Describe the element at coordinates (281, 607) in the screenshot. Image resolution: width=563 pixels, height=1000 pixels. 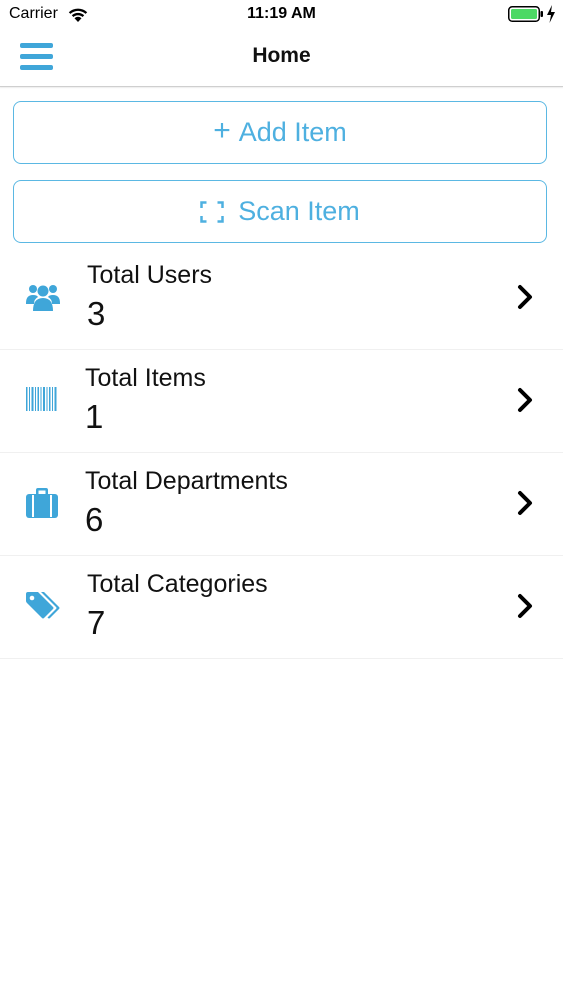
I see `stat-row-categories: Total Categories 7` at that location.